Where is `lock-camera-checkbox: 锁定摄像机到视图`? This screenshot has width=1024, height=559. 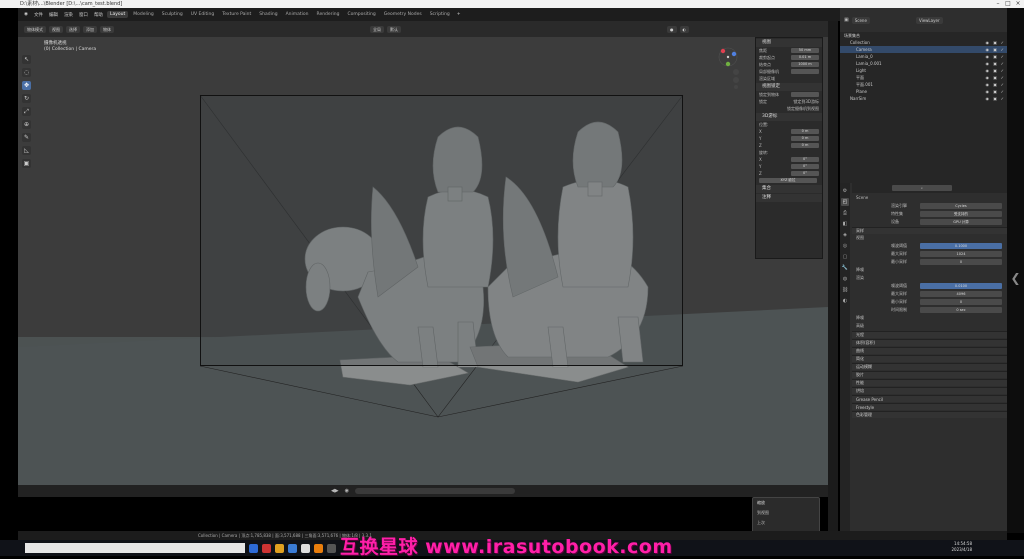 lock-camera-checkbox: 锁定摄像机到视图 is located at coordinates (803, 109).